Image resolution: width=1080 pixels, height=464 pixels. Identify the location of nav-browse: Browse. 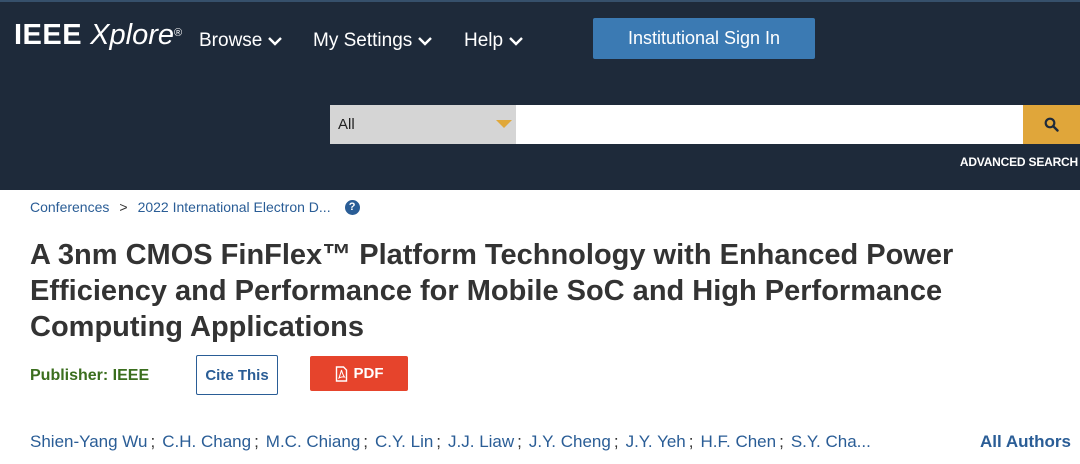
(241, 41).